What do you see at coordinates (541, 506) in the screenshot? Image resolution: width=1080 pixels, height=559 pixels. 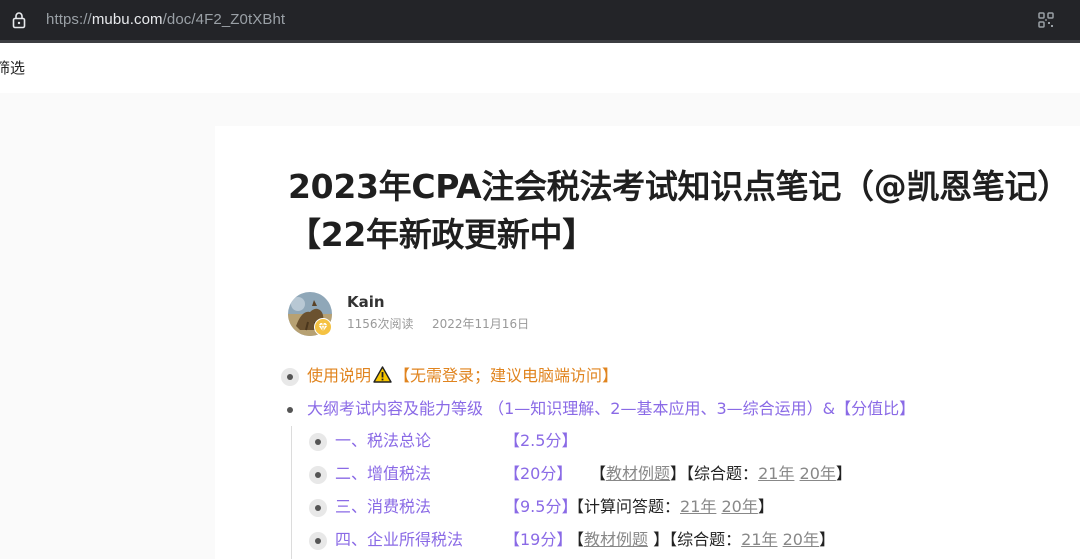 I see `score-badge: 【9.5分】` at bounding box center [541, 506].